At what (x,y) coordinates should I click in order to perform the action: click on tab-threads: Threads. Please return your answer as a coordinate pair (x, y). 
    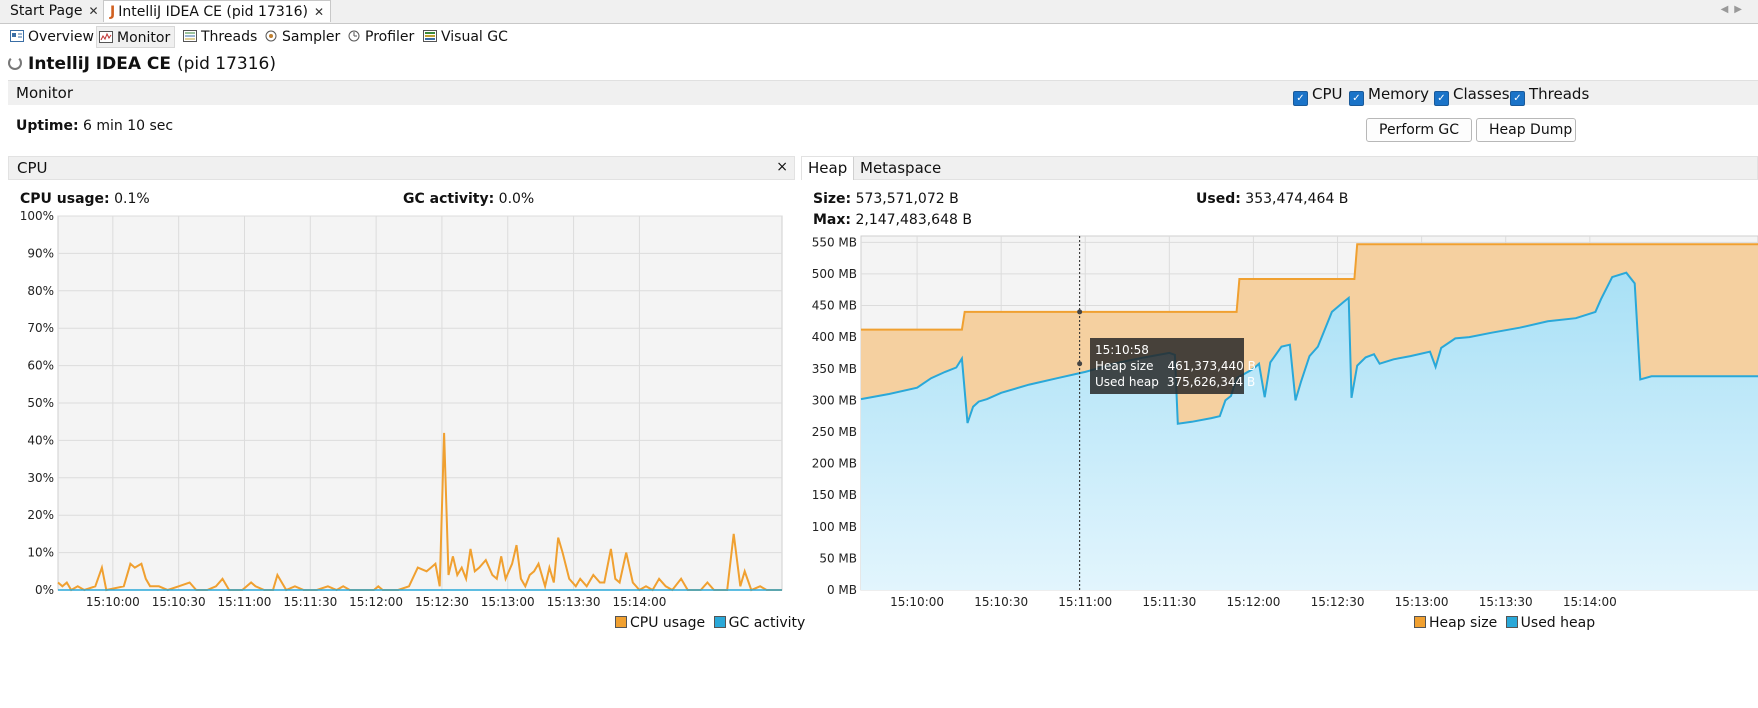
    Looking at the image, I should click on (221, 37).